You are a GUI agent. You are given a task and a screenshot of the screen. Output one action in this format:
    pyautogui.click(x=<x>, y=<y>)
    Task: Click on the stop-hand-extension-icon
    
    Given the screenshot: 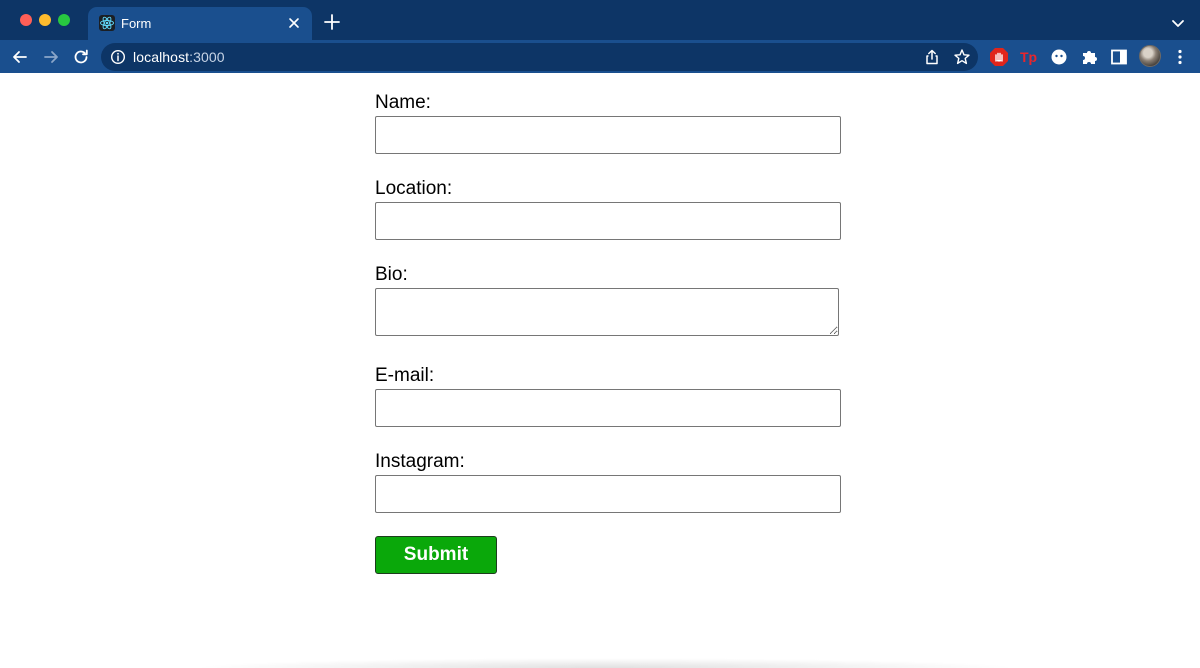 What is the action you would take?
    pyautogui.click(x=999, y=57)
    